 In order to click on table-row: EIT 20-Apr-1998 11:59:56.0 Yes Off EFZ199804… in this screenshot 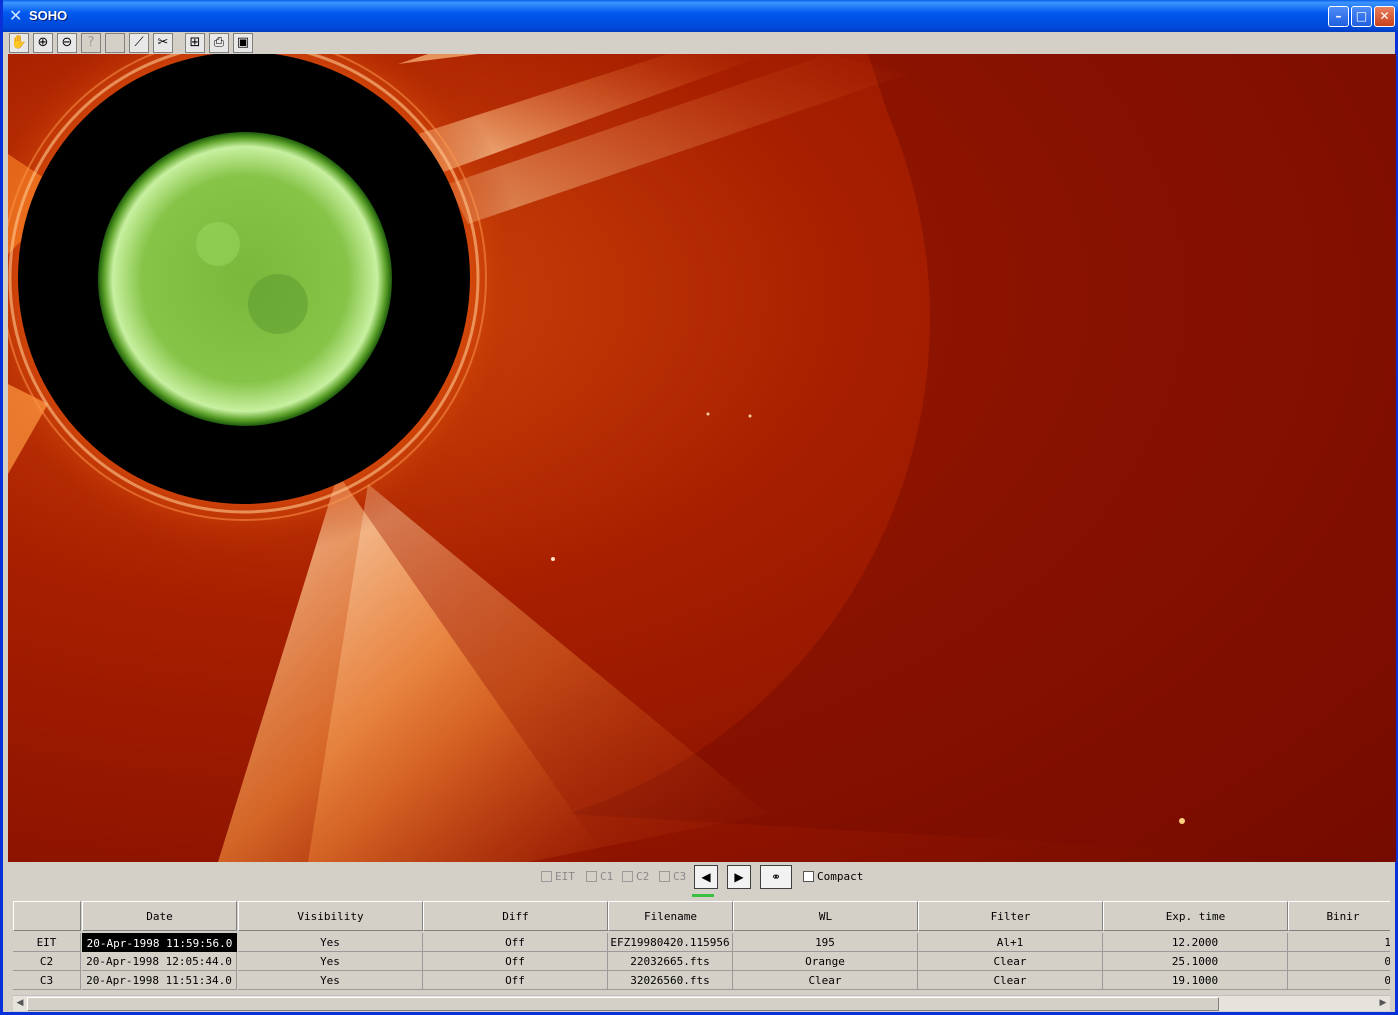, I will do `click(701, 942)`.